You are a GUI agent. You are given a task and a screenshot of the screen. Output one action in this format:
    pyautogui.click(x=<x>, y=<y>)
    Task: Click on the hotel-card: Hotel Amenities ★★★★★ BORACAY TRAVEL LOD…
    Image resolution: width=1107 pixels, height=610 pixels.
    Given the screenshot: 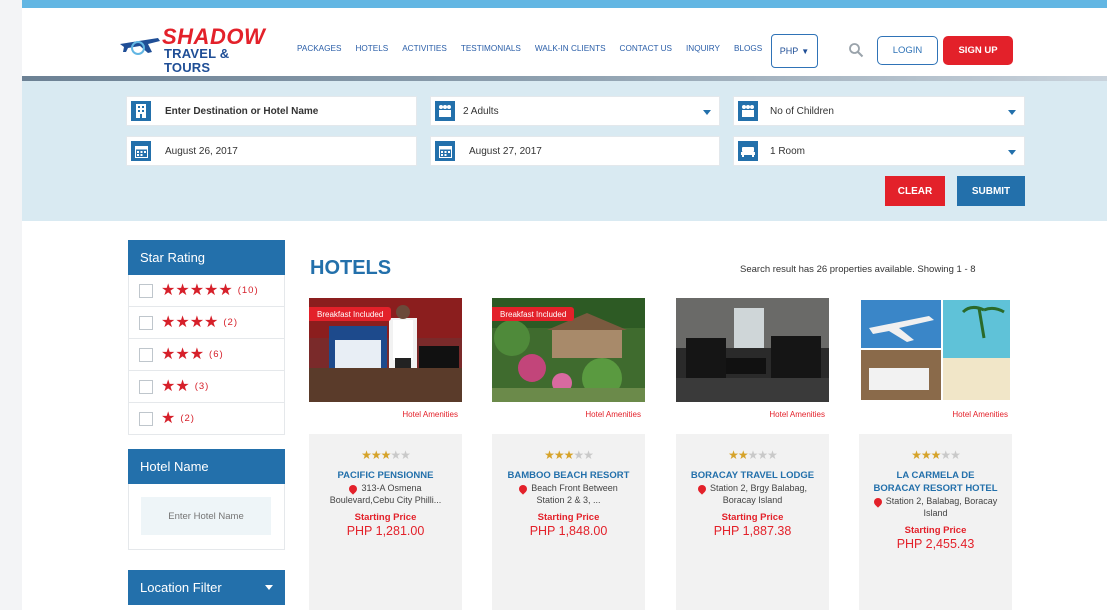 What is the action you would take?
    pyautogui.click(x=752, y=454)
    